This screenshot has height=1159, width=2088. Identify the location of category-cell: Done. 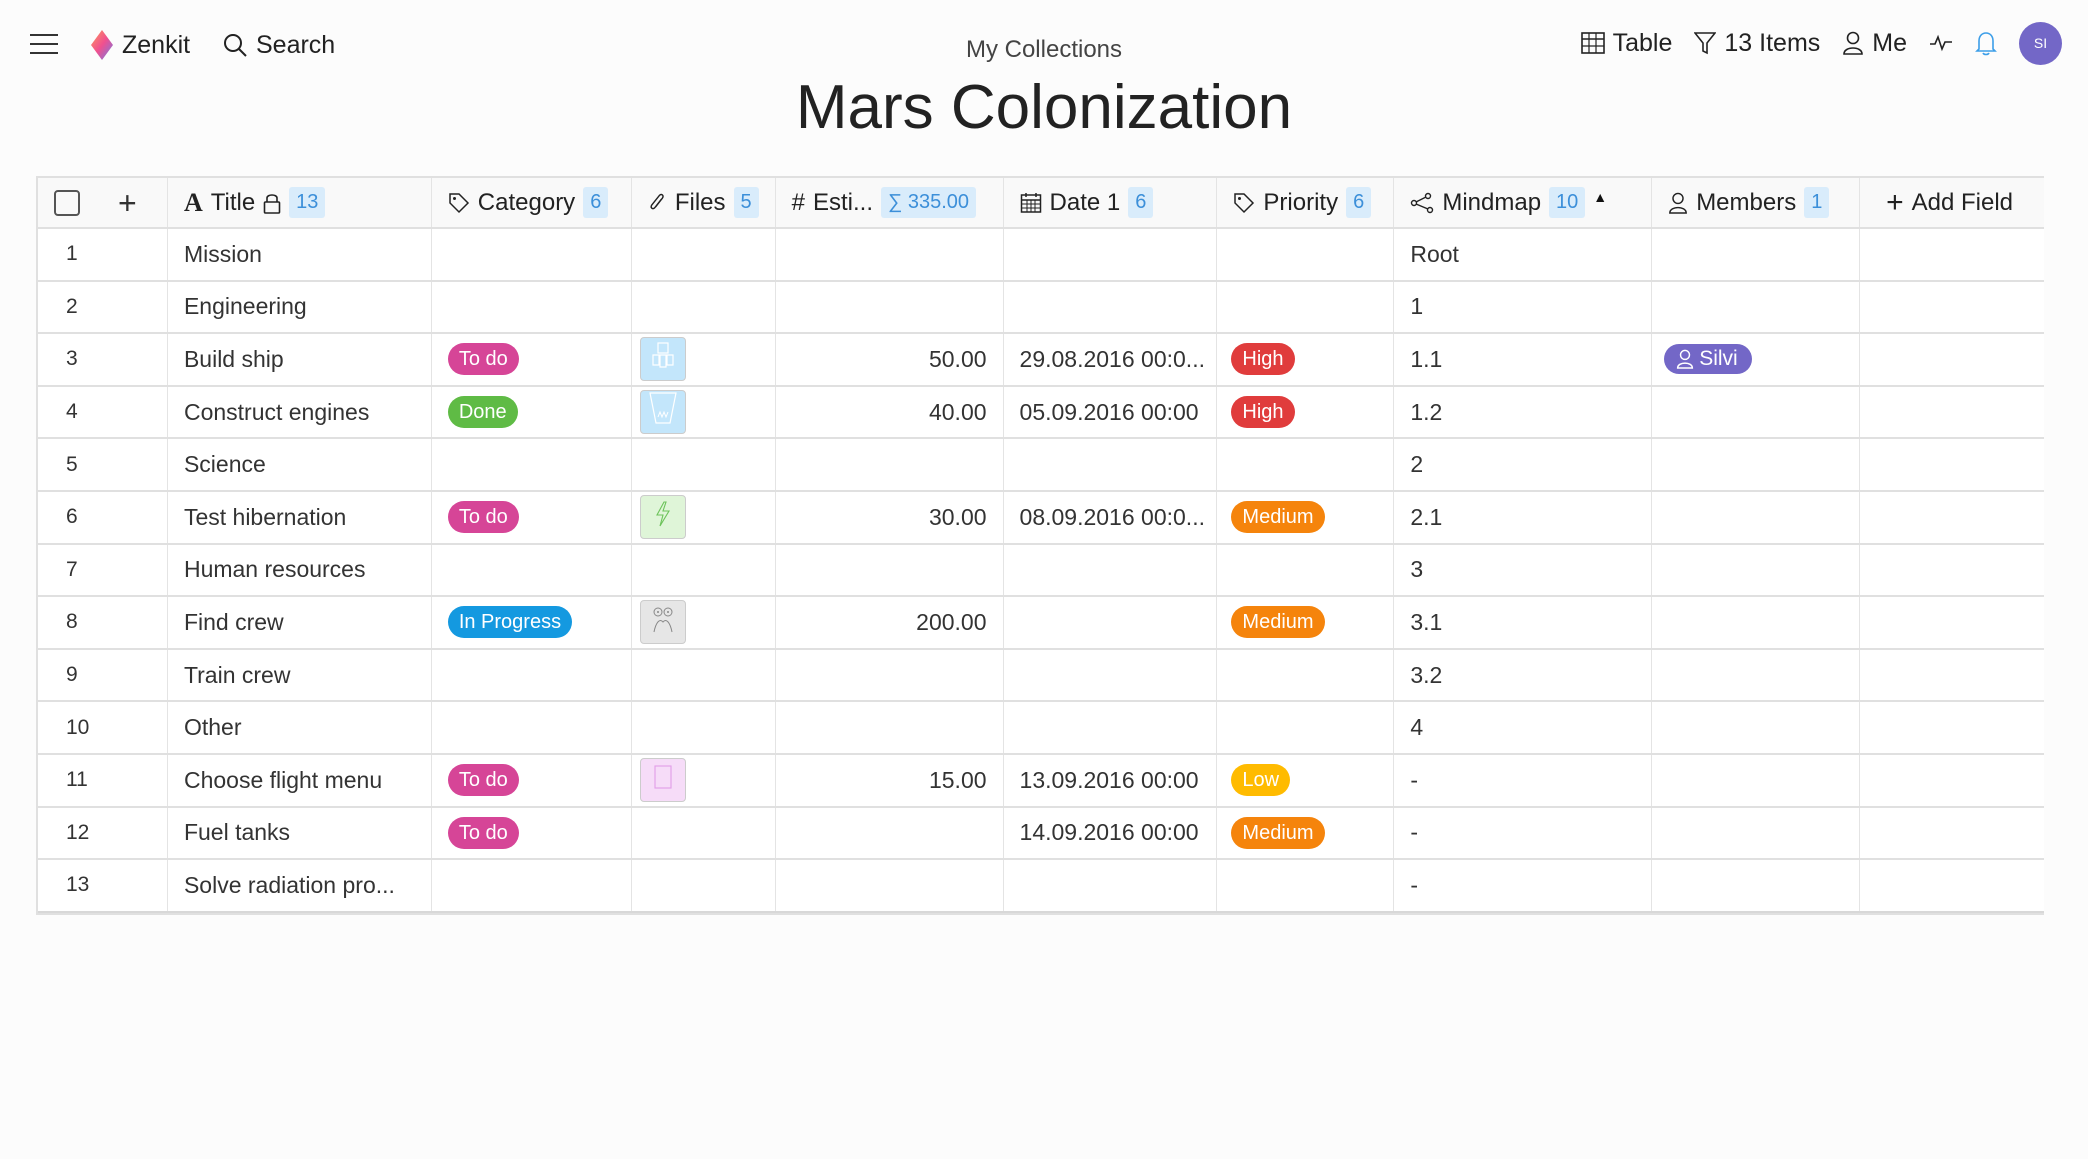
(532, 412).